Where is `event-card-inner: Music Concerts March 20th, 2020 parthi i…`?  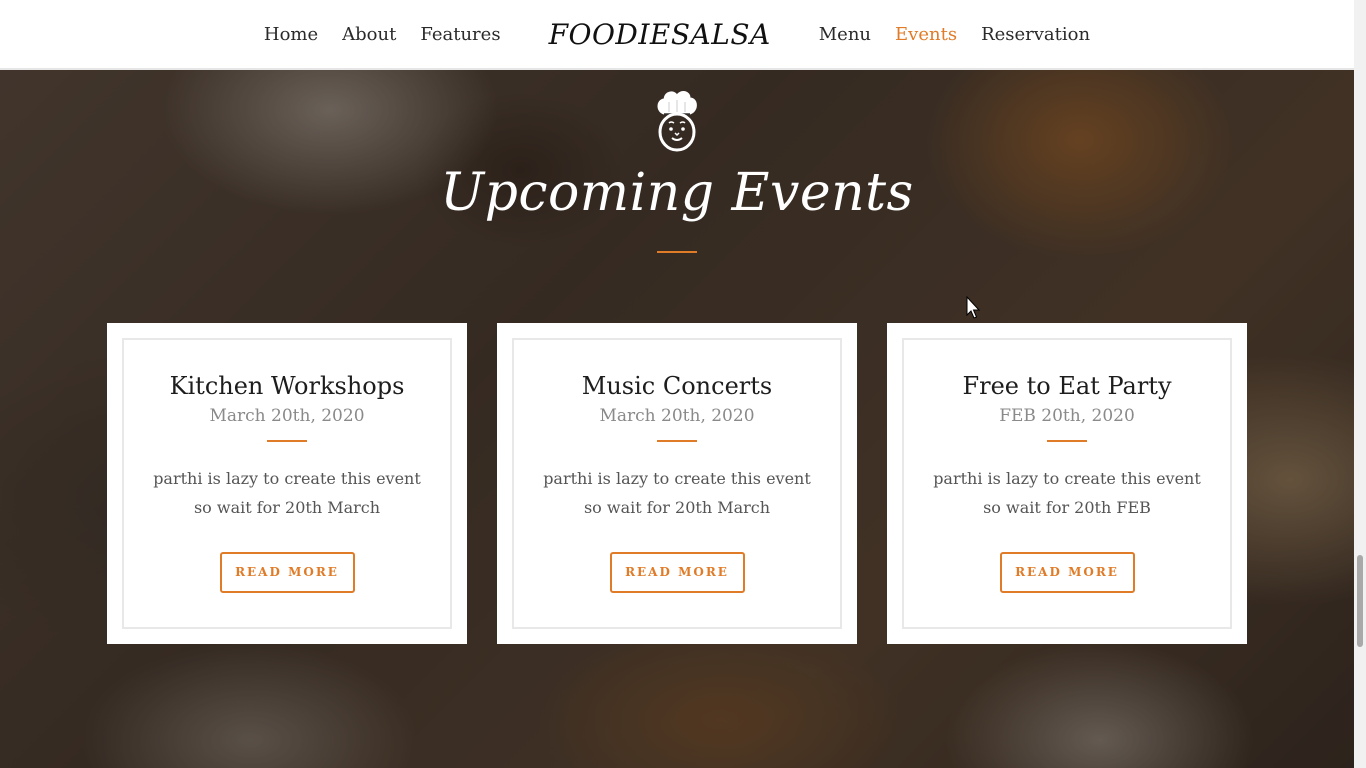 event-card-inner: Music Concerts March 20th, 2020 parthi i… is located at coordinates (677, 483).